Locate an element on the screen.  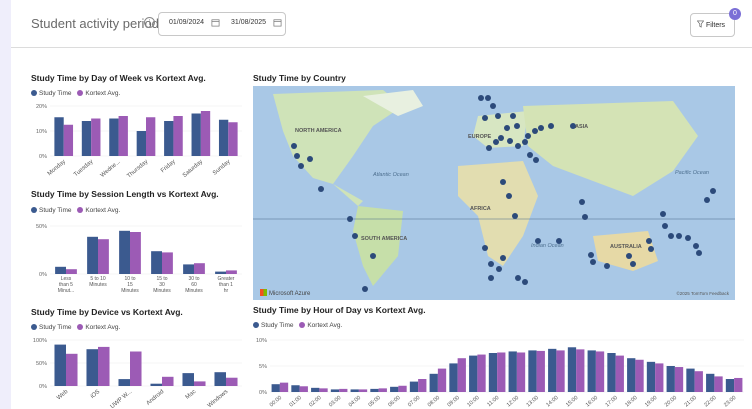
y-tick-label: 0% is located at coordinates (43, 275).